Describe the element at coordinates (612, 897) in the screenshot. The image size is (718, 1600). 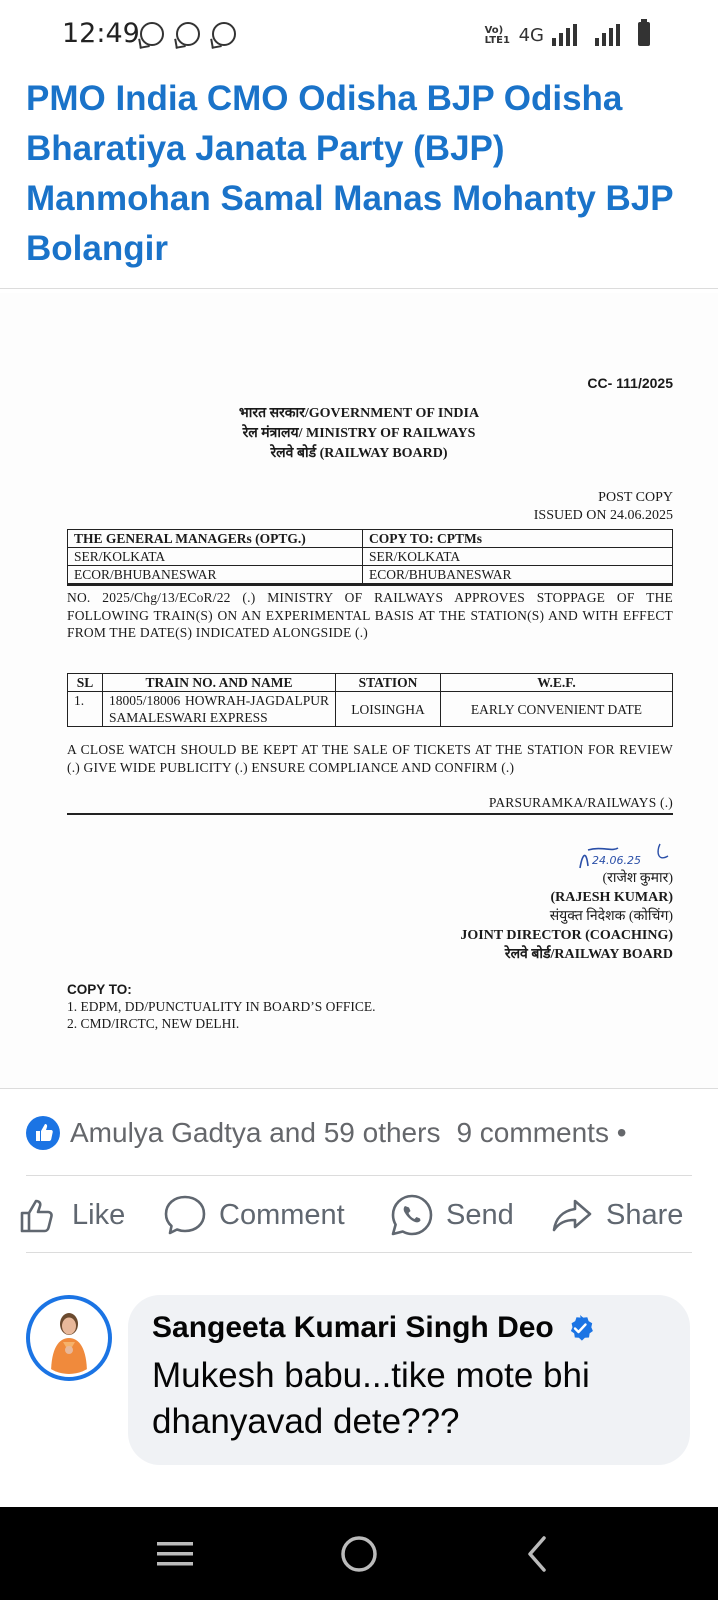
I see `signatory-name: (RAJESH KUMAR)` at that location.